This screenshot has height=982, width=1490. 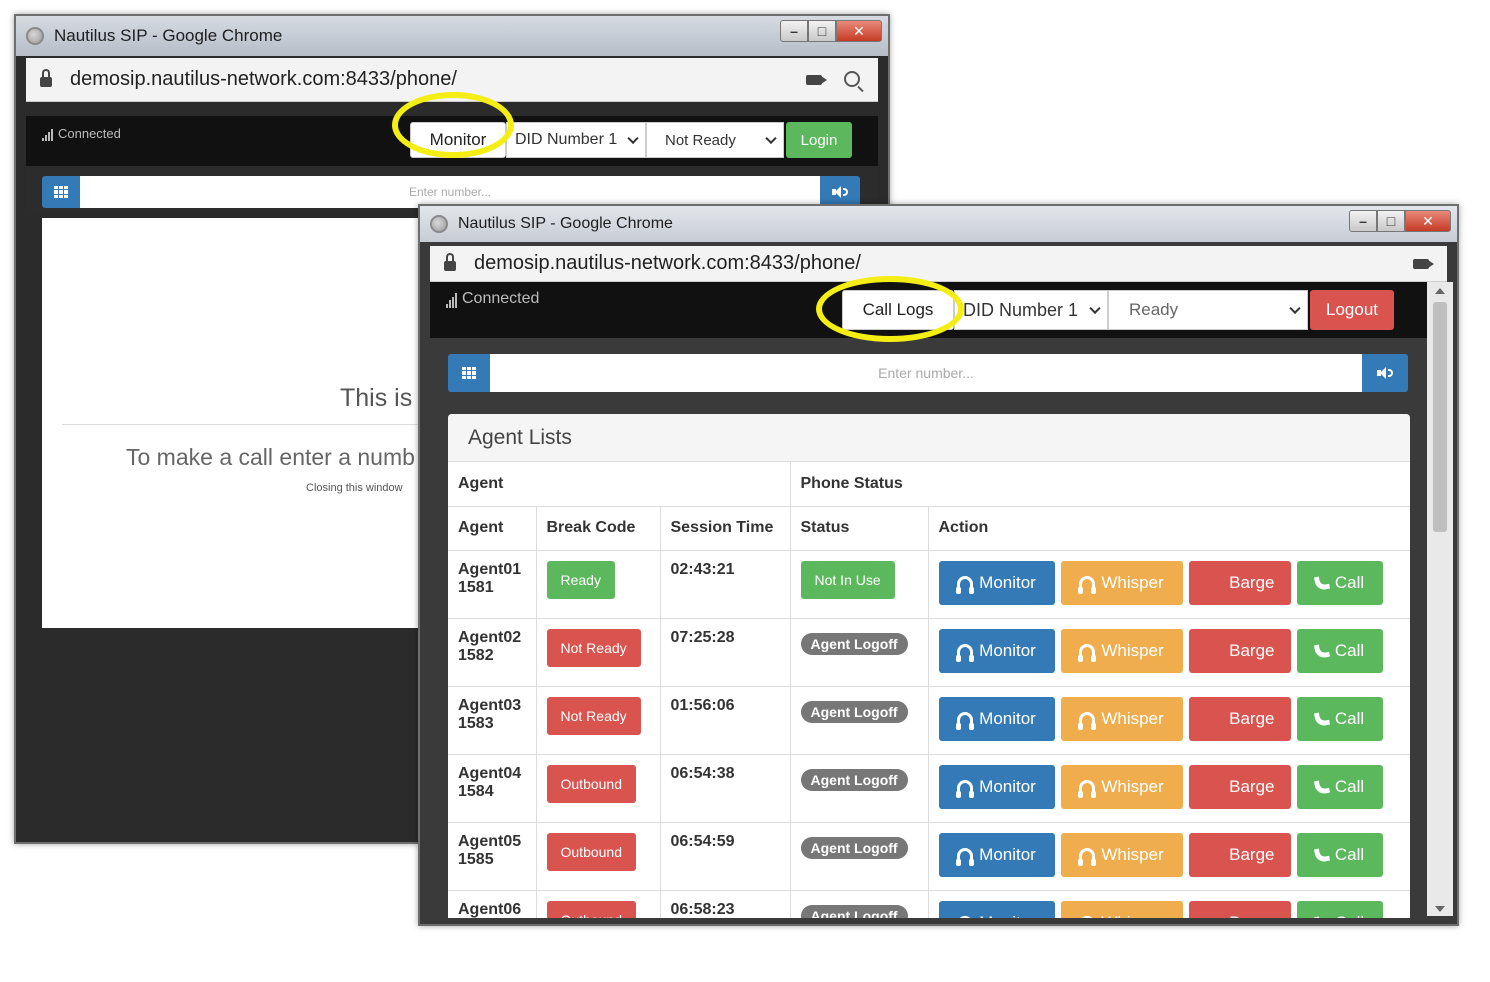 I want to click on page-scrollbar, so click(x=1440, y=599).